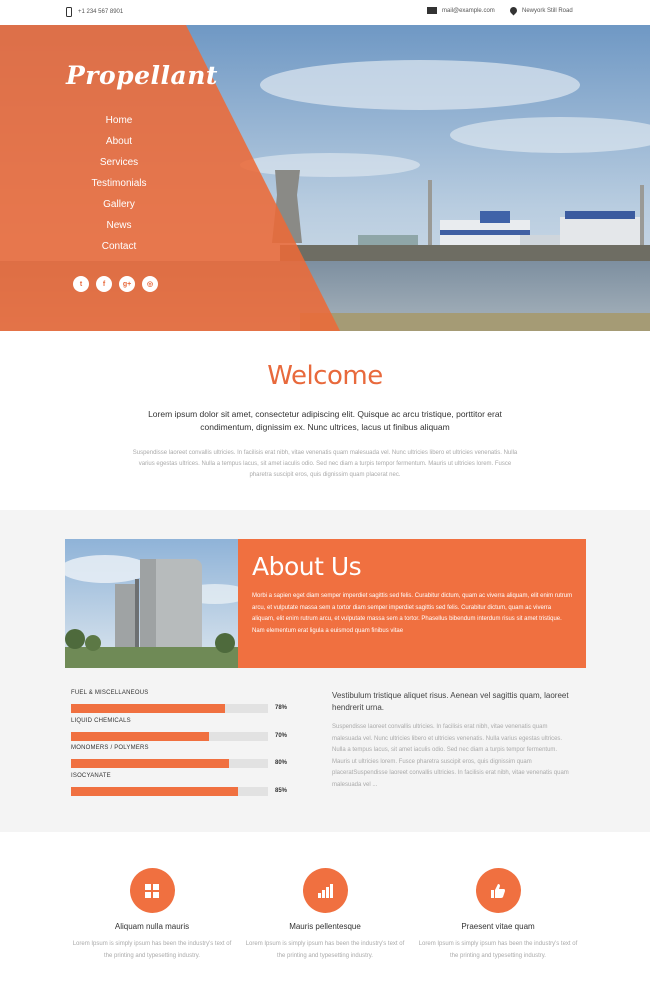  Describe the element at coordinates (119, 250) in the screenshot. I see `nav-contact: Contact` at that location.